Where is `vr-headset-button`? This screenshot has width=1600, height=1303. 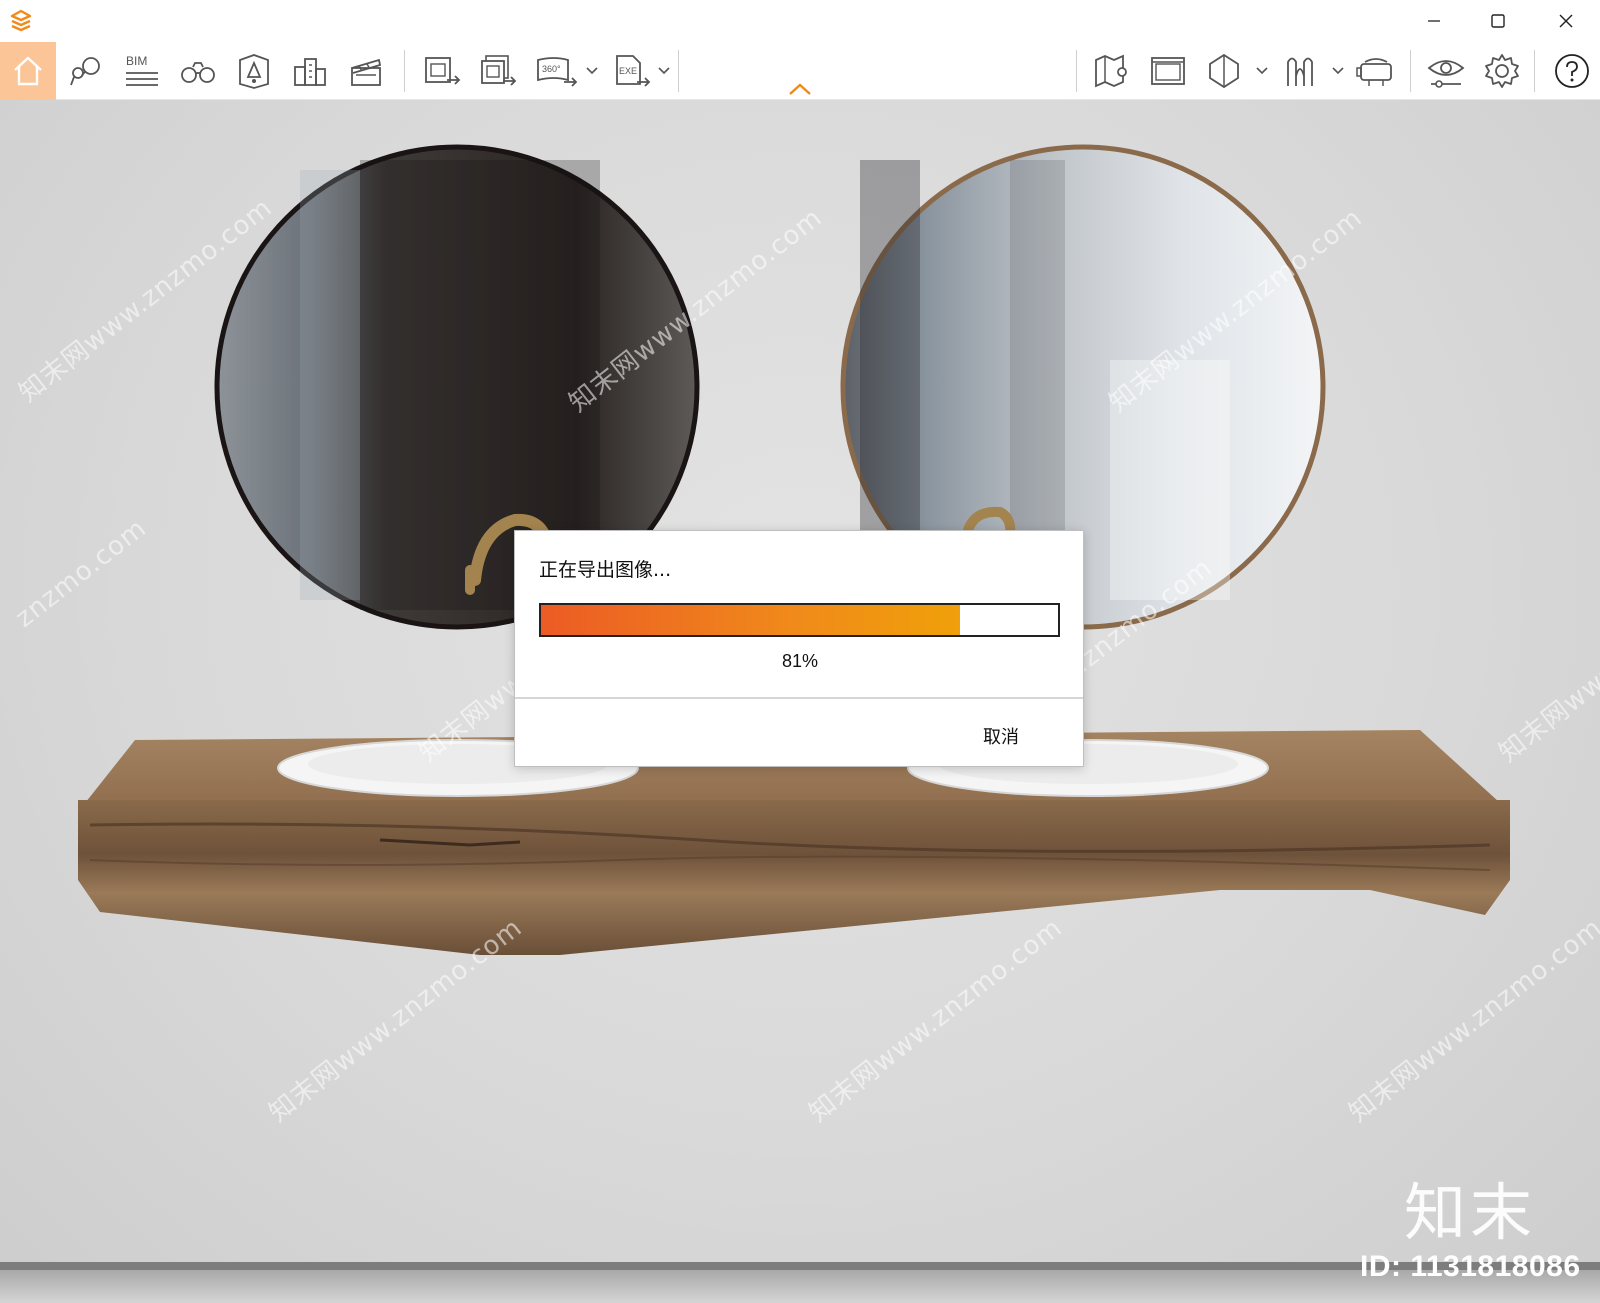
vr-headset-button is located at coordinates (1376, 71).